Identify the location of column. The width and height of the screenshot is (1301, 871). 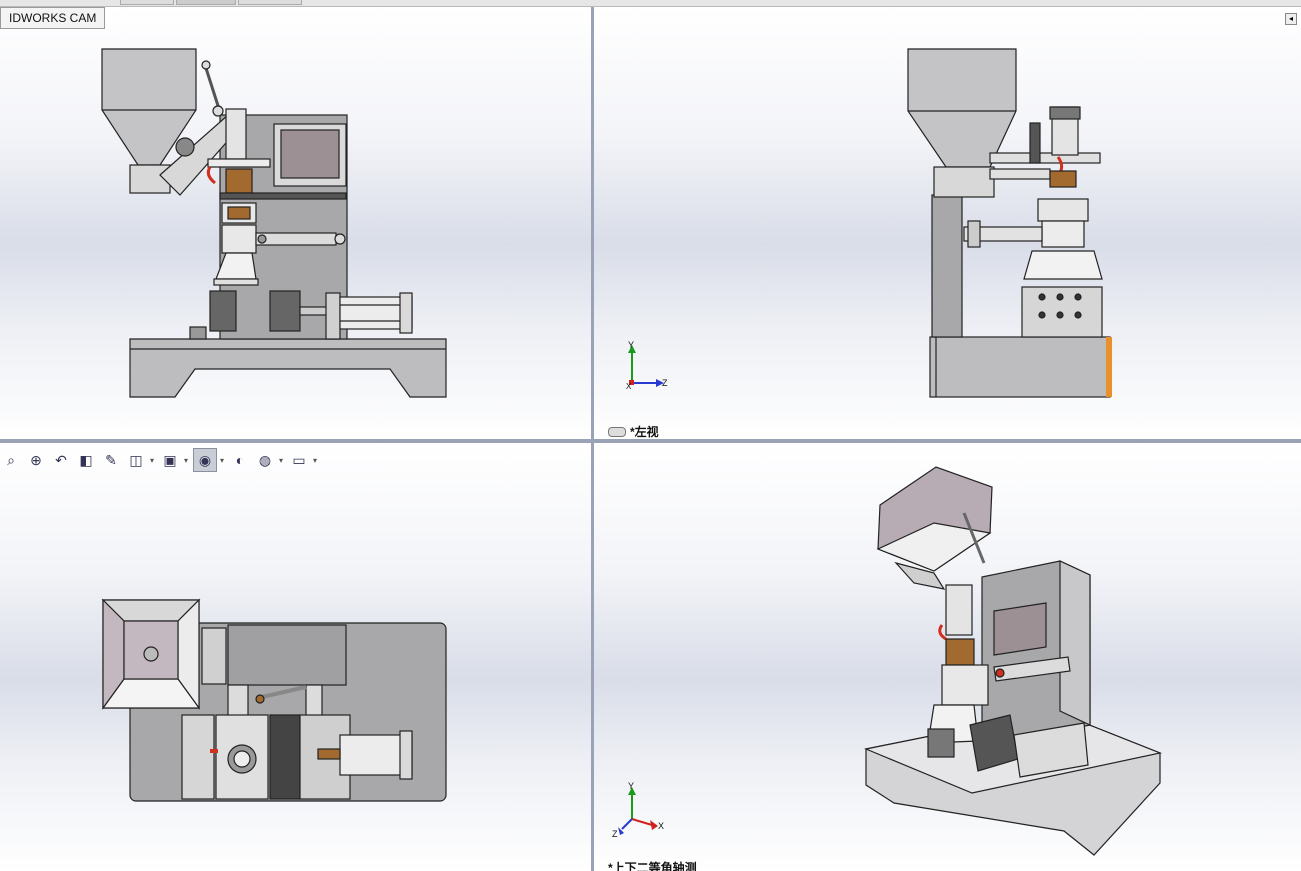
(947, 266).